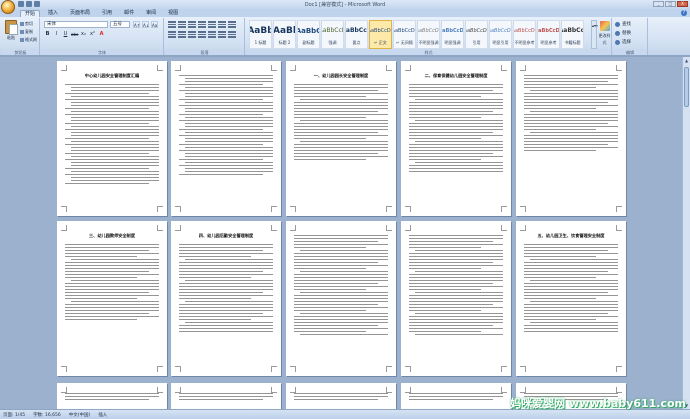 Image resolution: width=690 pixels, height=419 pixels. Describe the element at coordinates (341, 138) in the screenshot. I see `document-page: 一、幼儿园园长安全管理制度` at that location.